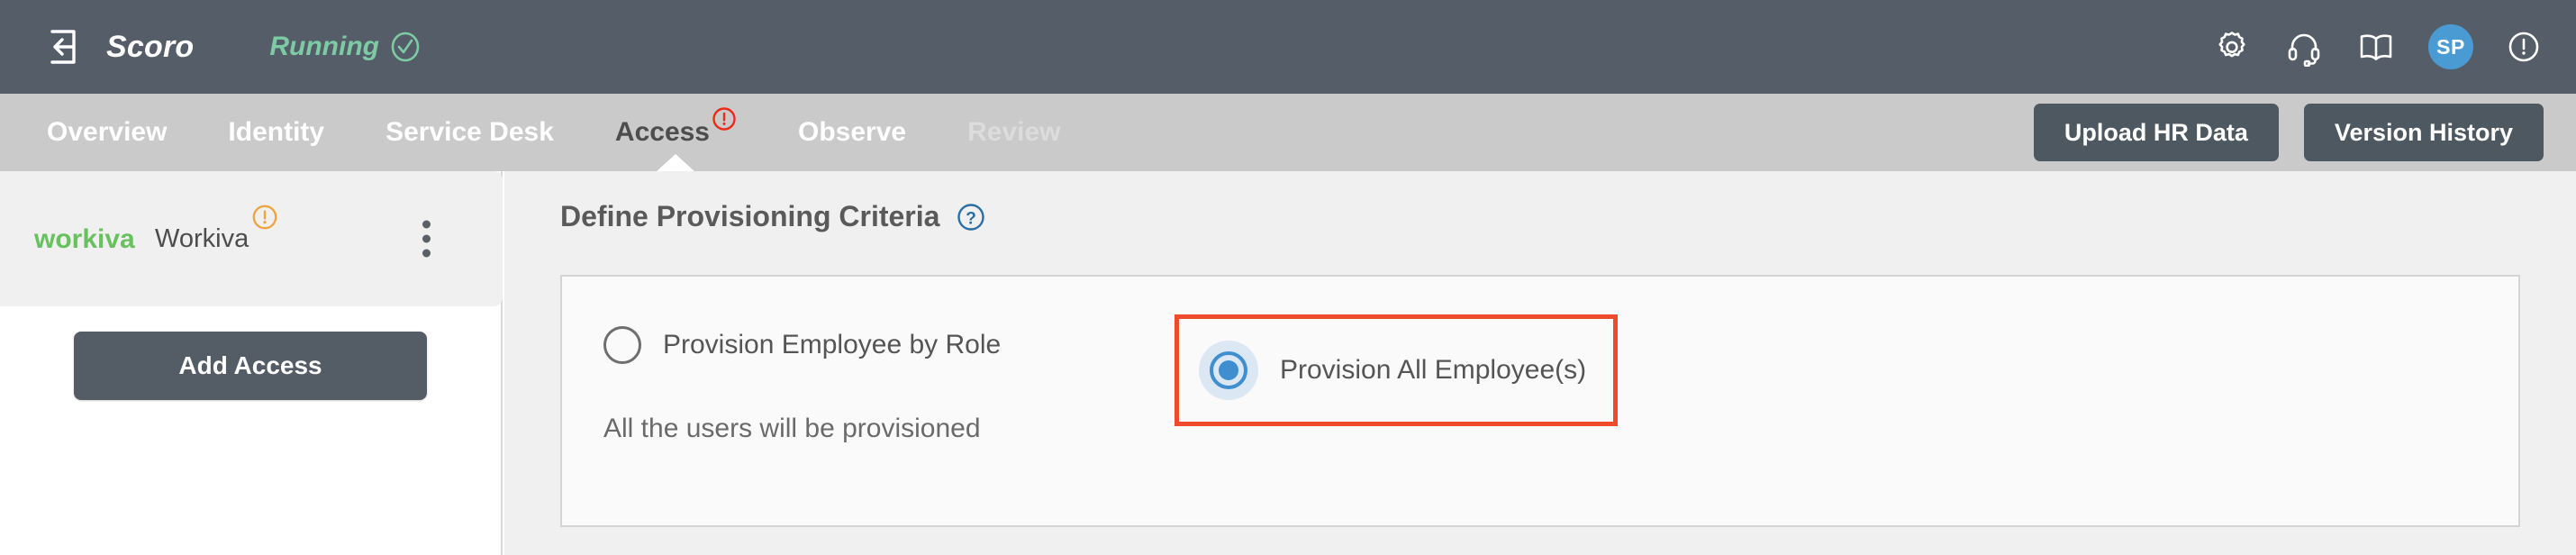 The height and width of the screenshot is (555, 2576). I want to click on main-header: Define Provisioning Criteria ?, so click(1540, 202).